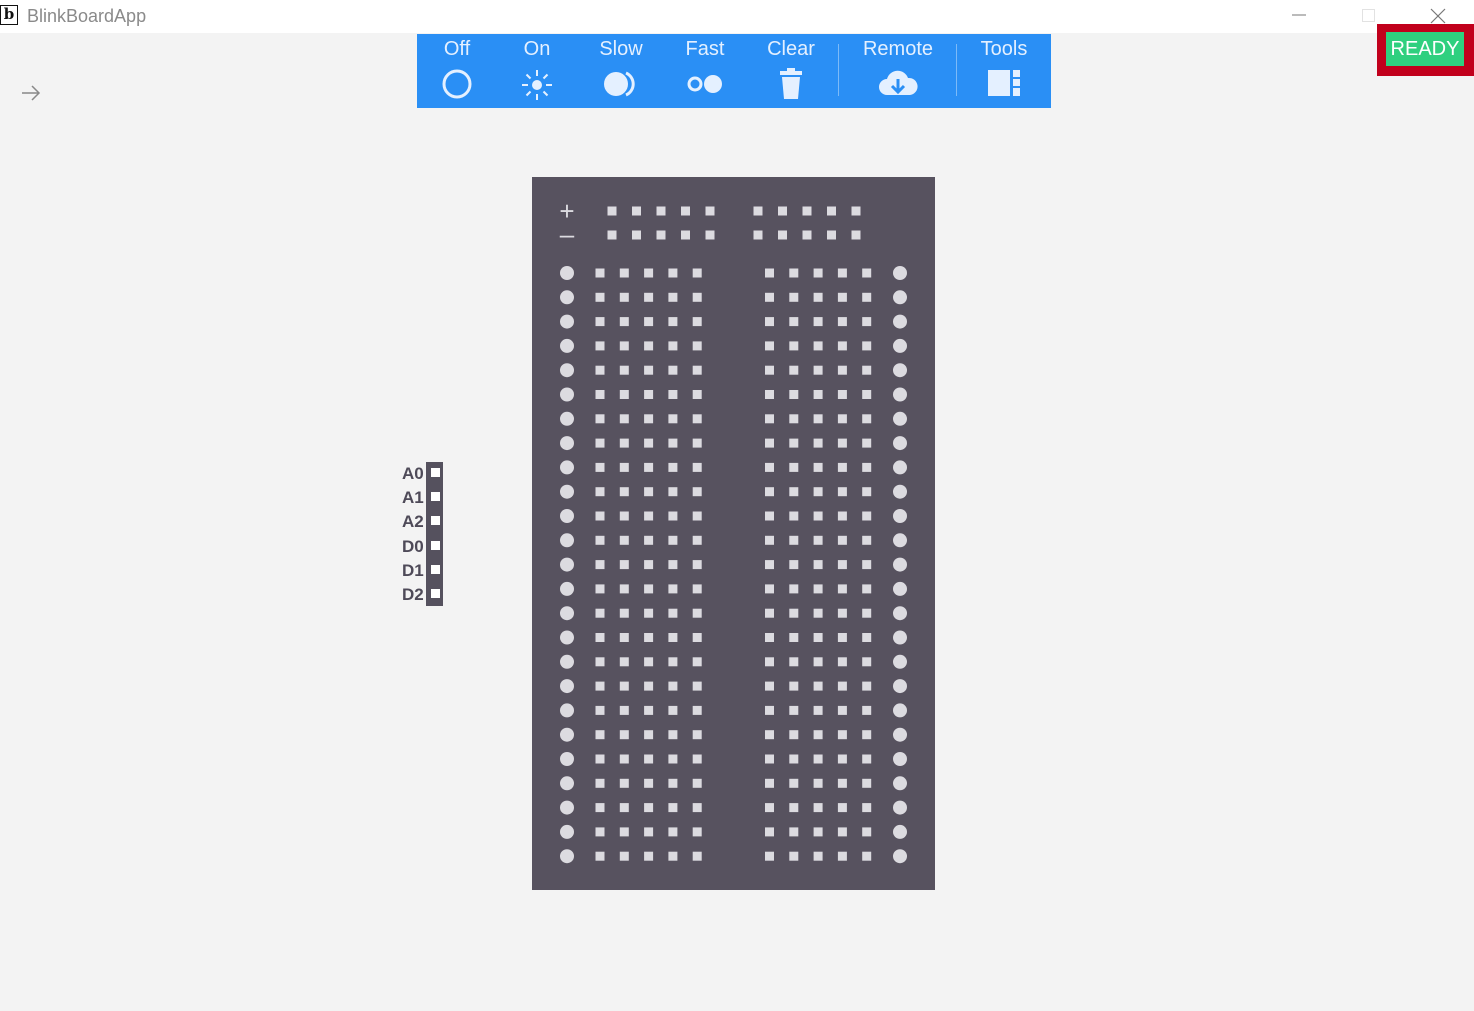 This screenshot has height=1011, width=1474. What do you see at coordinates (1299, 16) in the screenshot?
I see `minimize-button` at bounding box center [1299, 16].